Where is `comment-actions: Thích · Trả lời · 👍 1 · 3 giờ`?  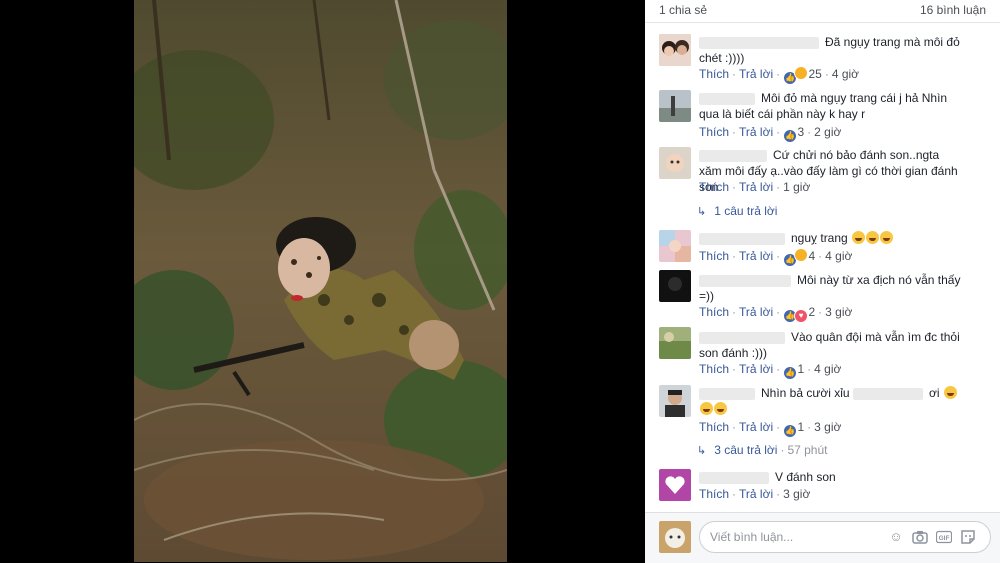
comment-actions: Thích · Trả lời · 👍 1 · 3 giờ is located at coordinates (770, 428).